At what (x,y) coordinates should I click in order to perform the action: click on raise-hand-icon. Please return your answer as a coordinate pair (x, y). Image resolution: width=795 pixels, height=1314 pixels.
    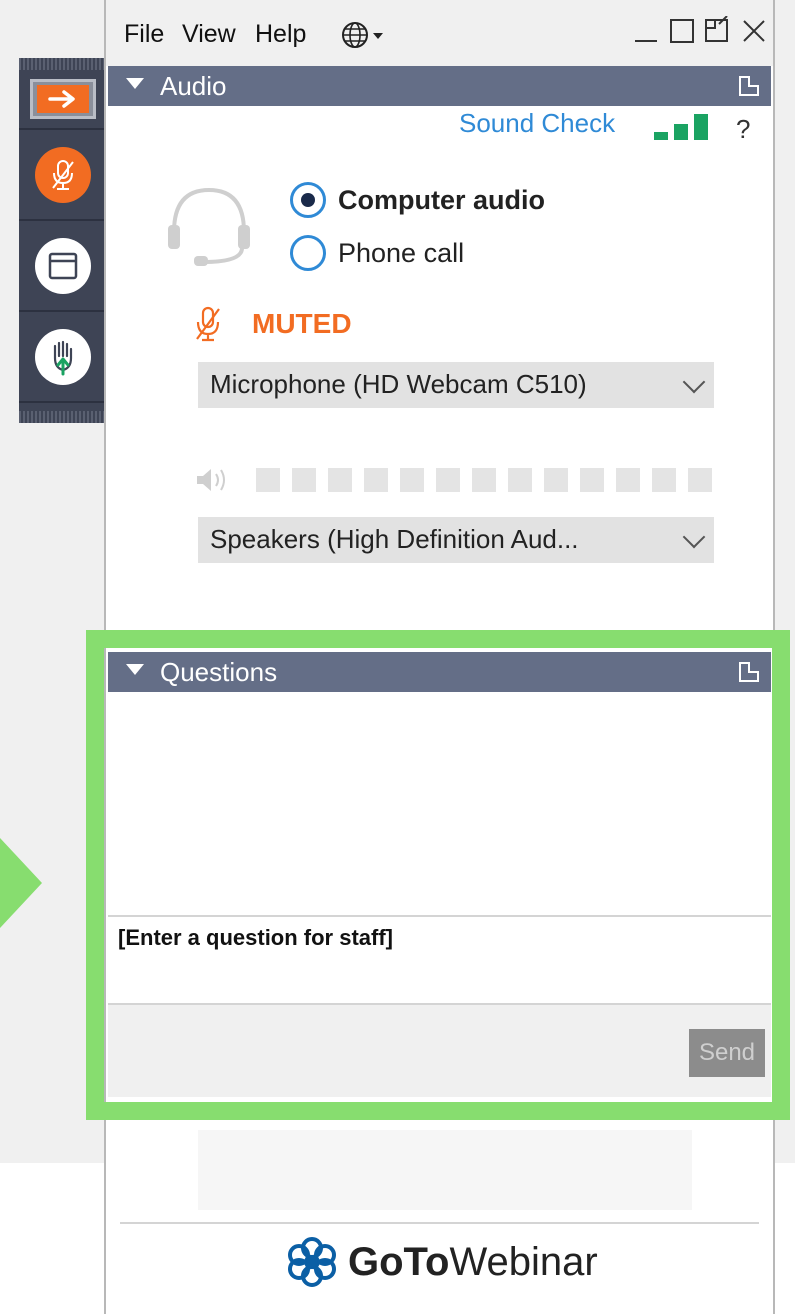
    Looking at the image, I should click on (63, 357).